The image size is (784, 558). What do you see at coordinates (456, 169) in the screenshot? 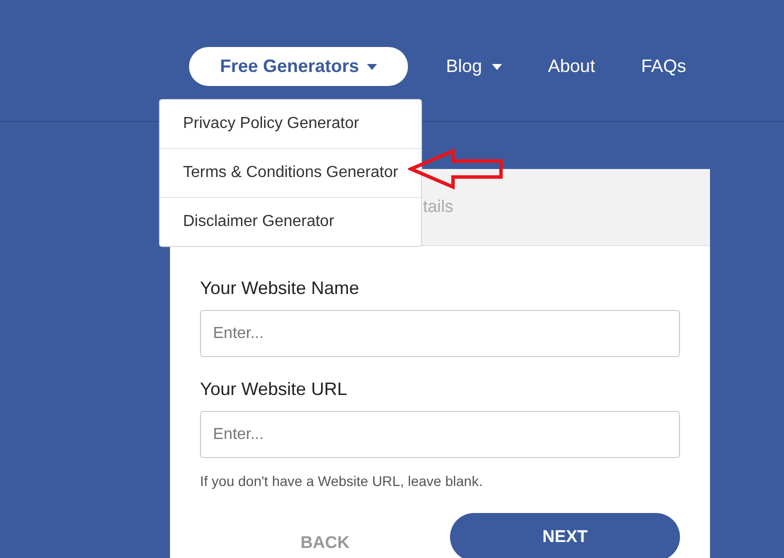
I see `arrow-icon` at bounding box center [456, 169].